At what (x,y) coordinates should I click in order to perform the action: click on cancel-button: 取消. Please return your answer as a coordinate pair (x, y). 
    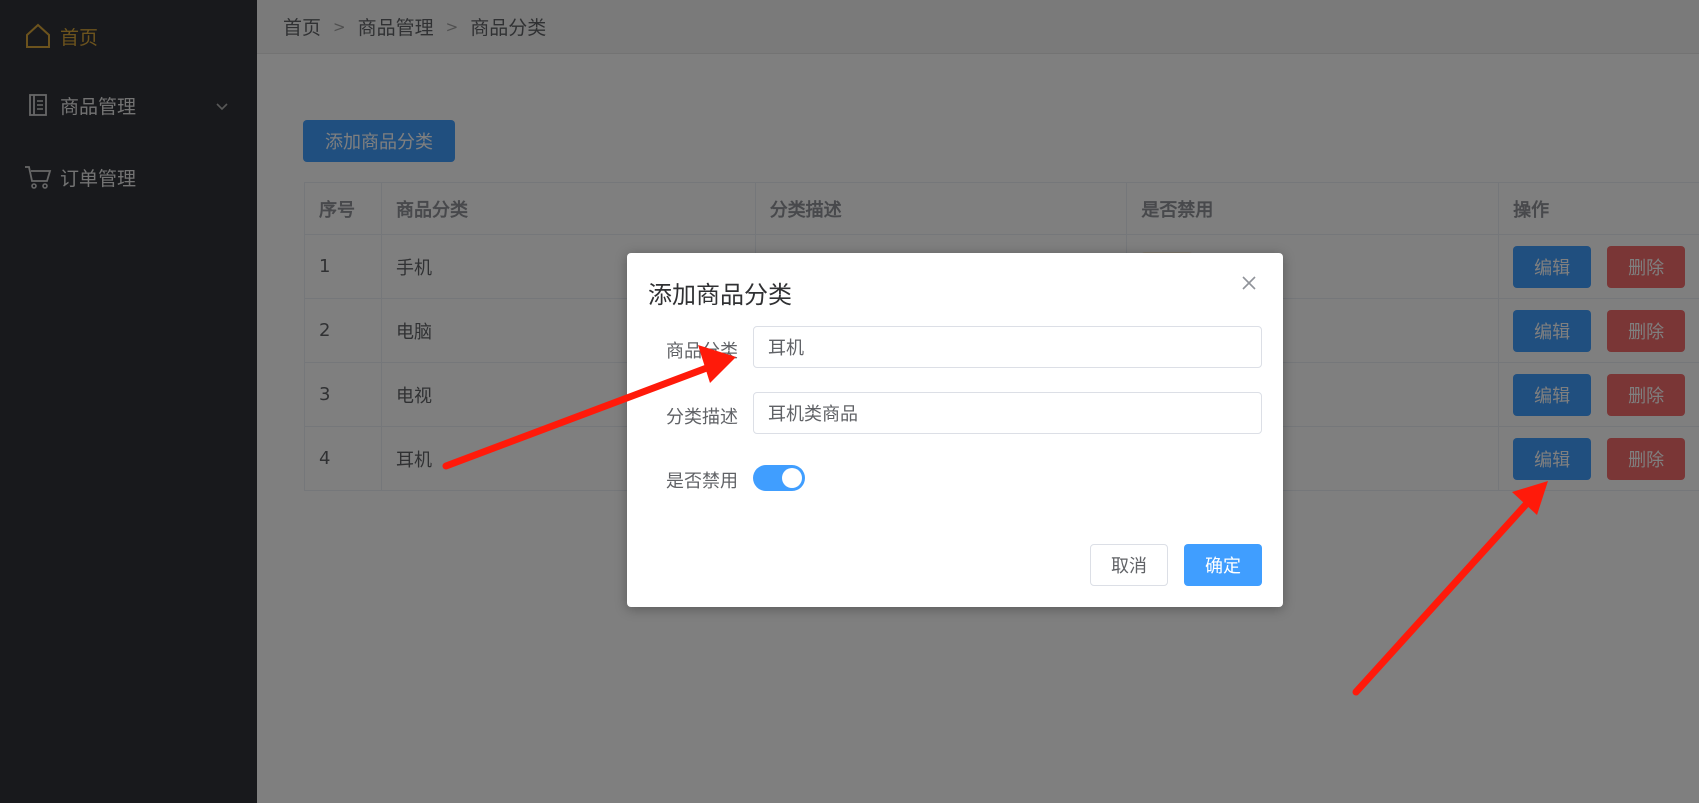
    Looking at the image, I should click on (1129, 565).